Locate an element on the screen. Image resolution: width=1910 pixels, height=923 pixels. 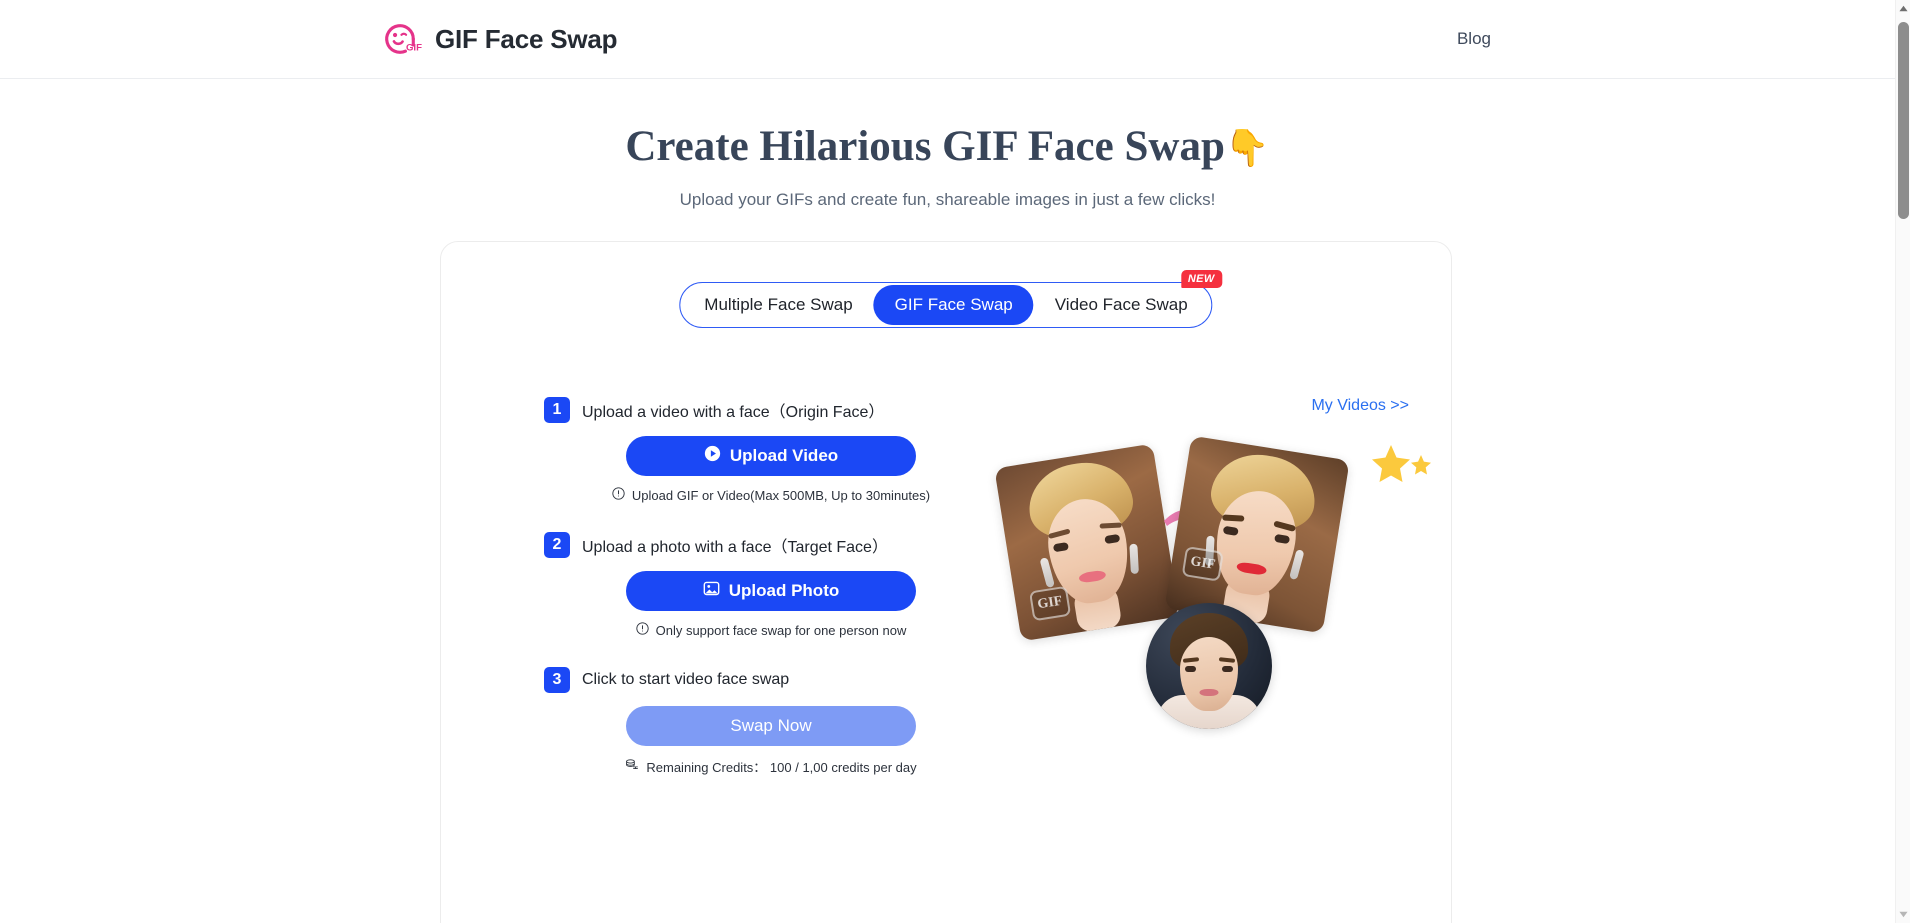
target-face-photo is located at coordinates (1209, 666).